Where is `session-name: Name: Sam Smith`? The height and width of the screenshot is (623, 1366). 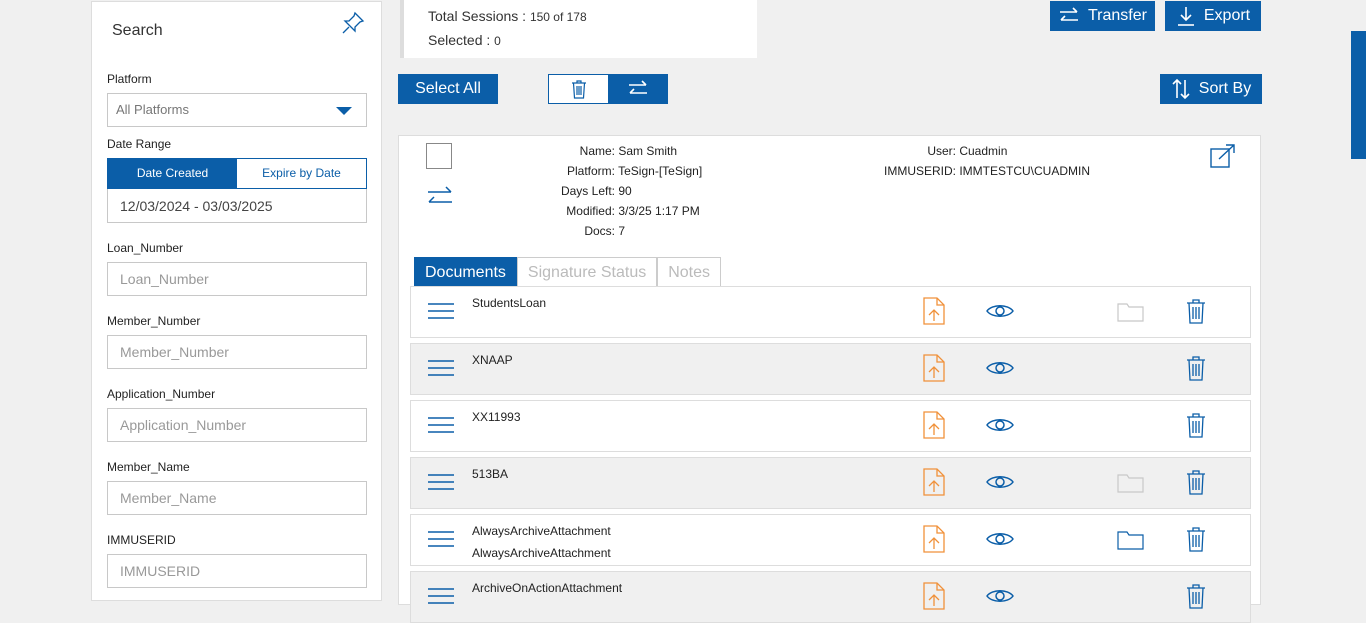 session-name: Name: Sam Smith is located at coordinates (613, 151).